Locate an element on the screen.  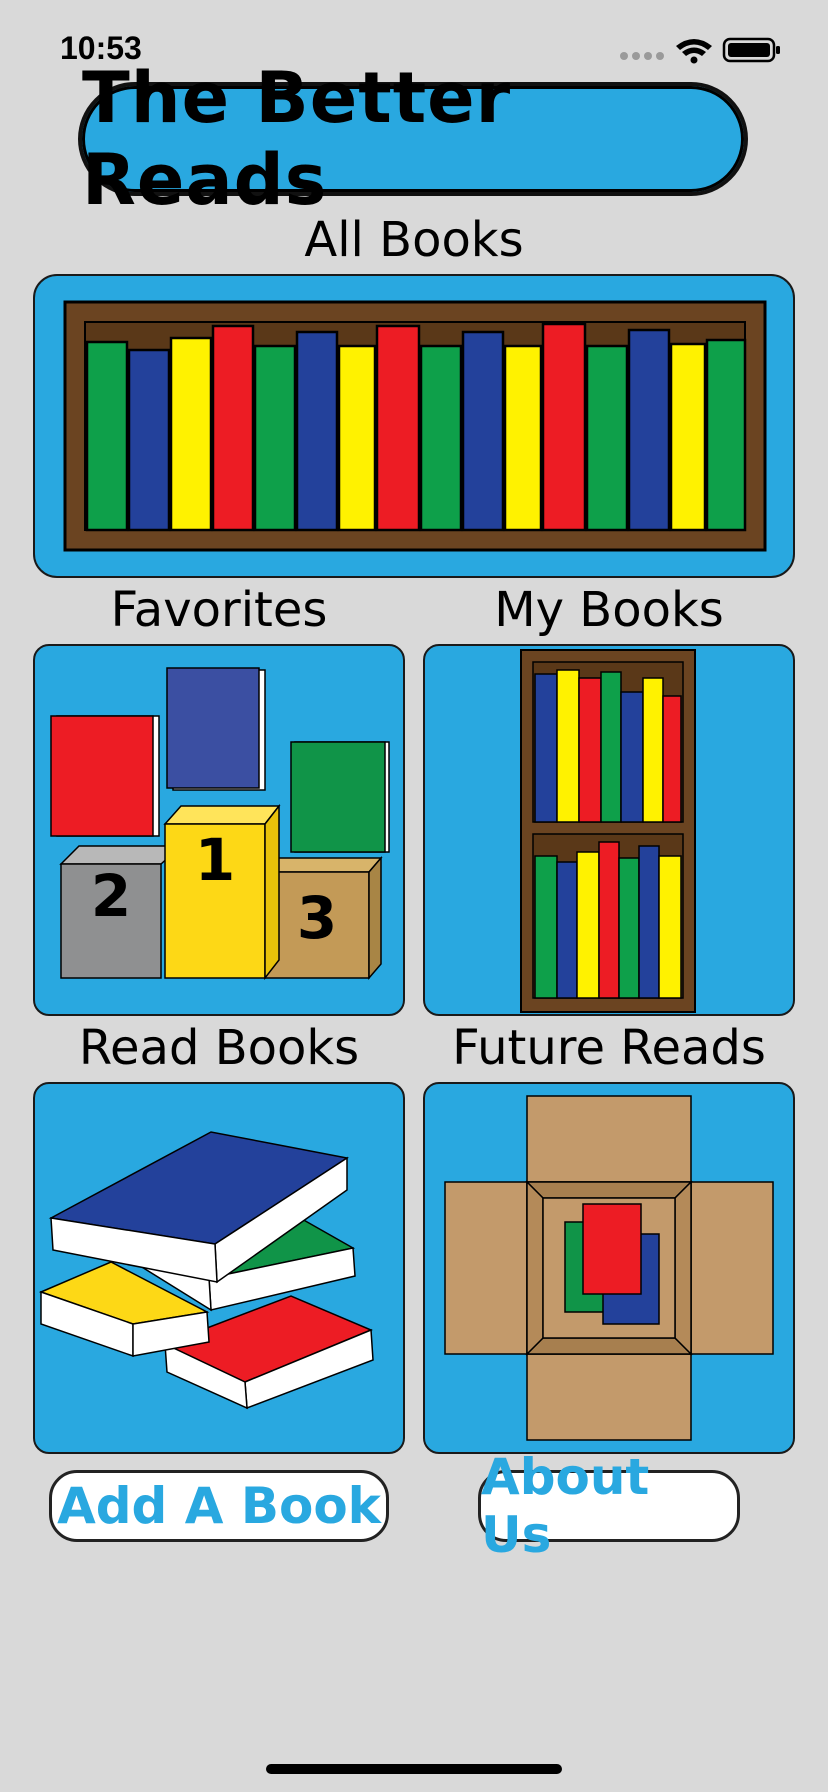
podium-number-3: 3 is located at coordinates (317, 918).